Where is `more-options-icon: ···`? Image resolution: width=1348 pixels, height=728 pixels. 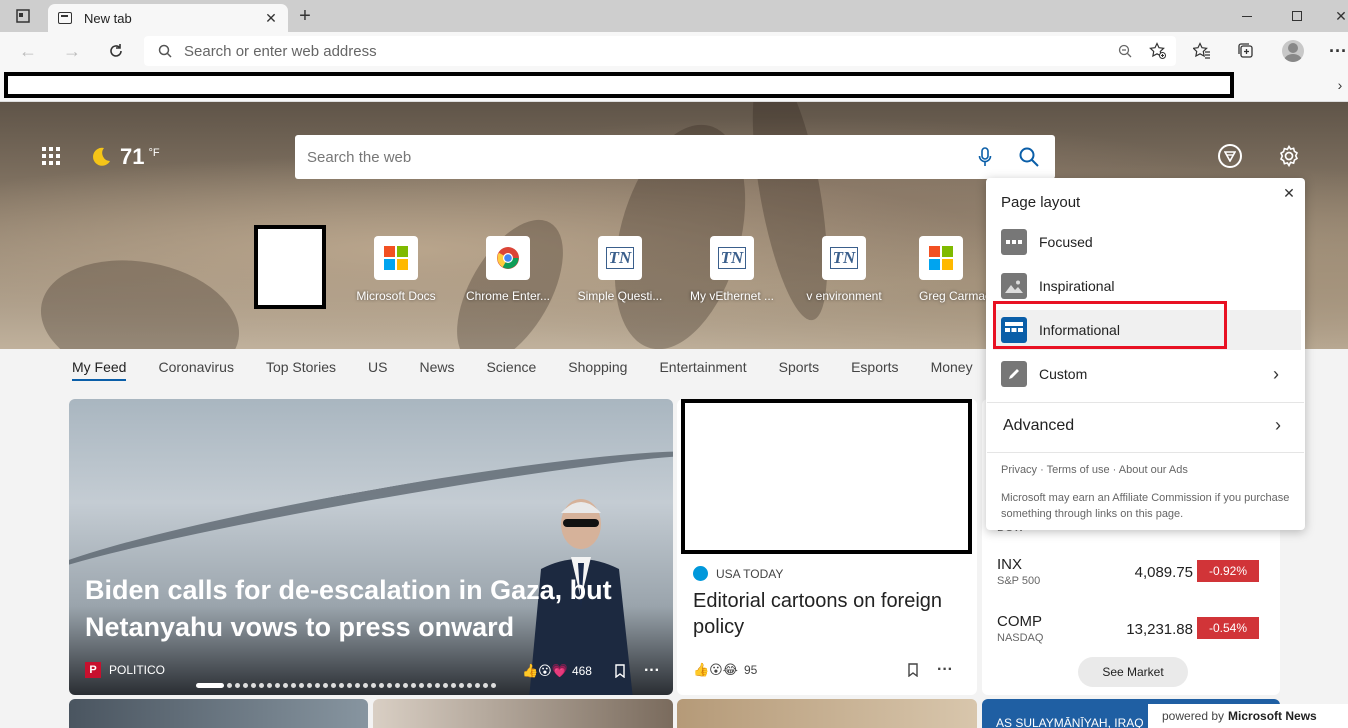 more-options-icon: ··· is located at coordinates (1338, 51).